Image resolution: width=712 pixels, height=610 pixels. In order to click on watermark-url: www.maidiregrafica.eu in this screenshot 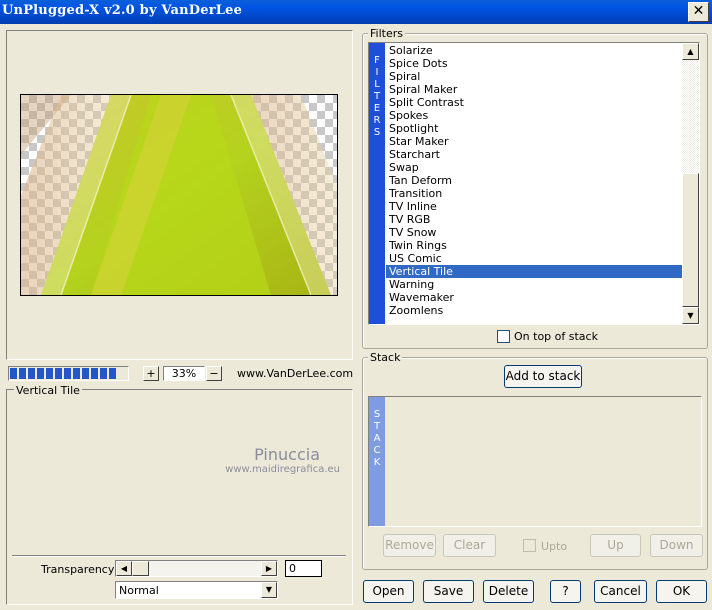, I will do `click(282, 469)`.